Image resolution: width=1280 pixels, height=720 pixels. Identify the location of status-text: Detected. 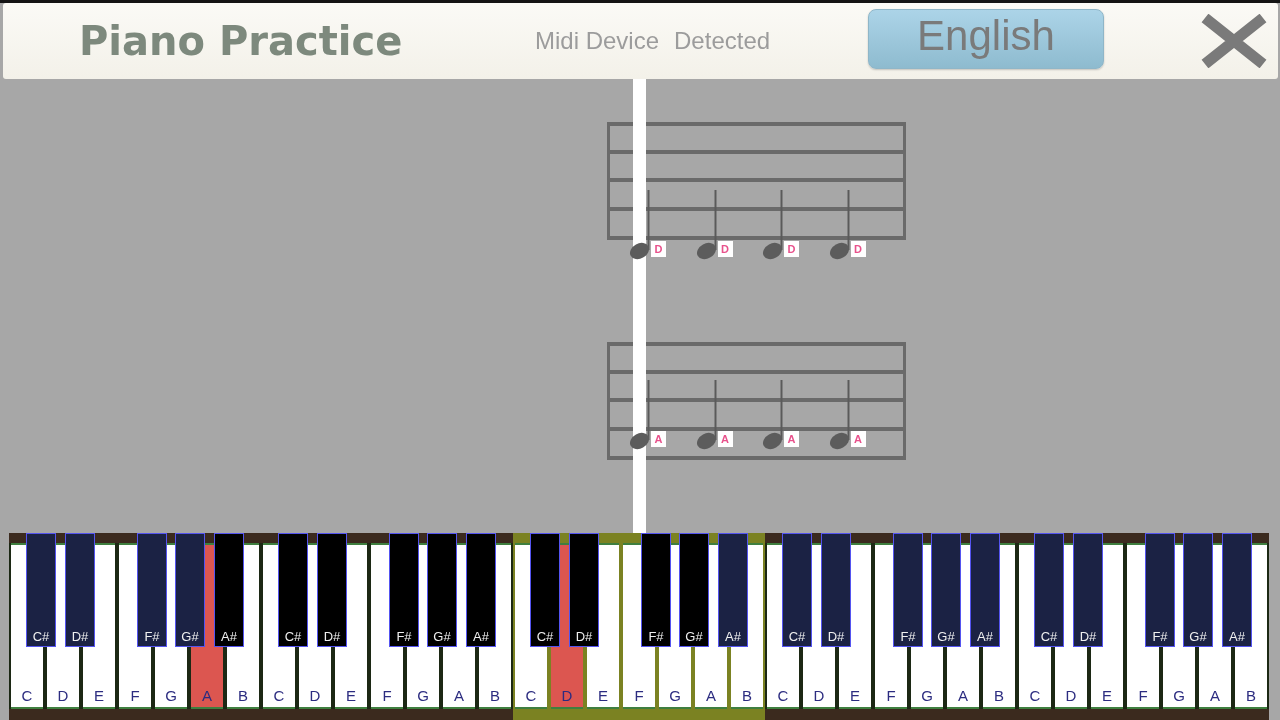
(722, 41).